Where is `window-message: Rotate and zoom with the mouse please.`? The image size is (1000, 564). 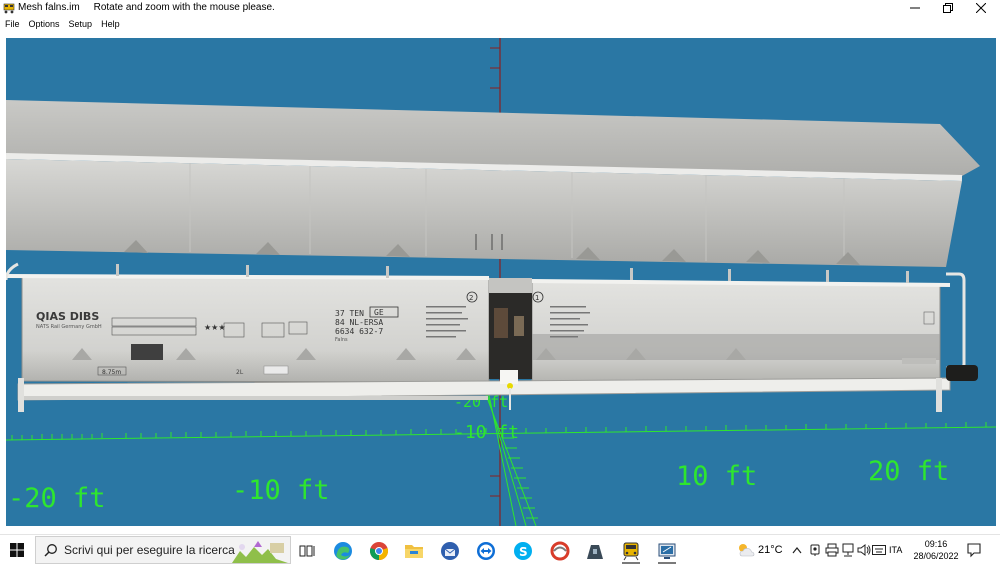 window-message: Rotate and zoom with the mouse please. is located at coordinates (184, 7).